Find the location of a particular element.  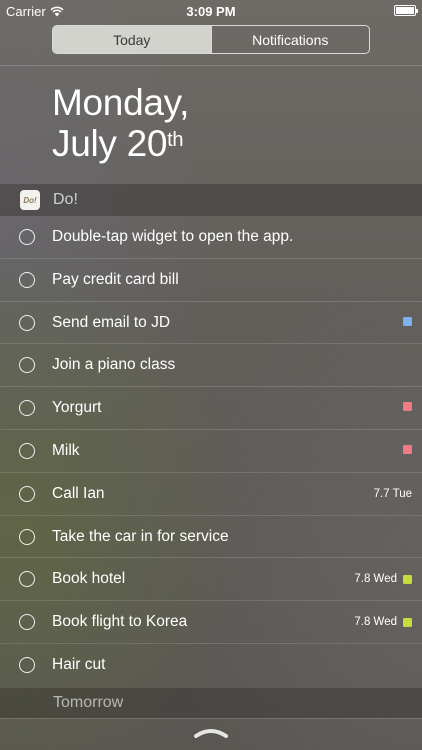

task-row: Take the car in for service is located at coordinates (211, 537).